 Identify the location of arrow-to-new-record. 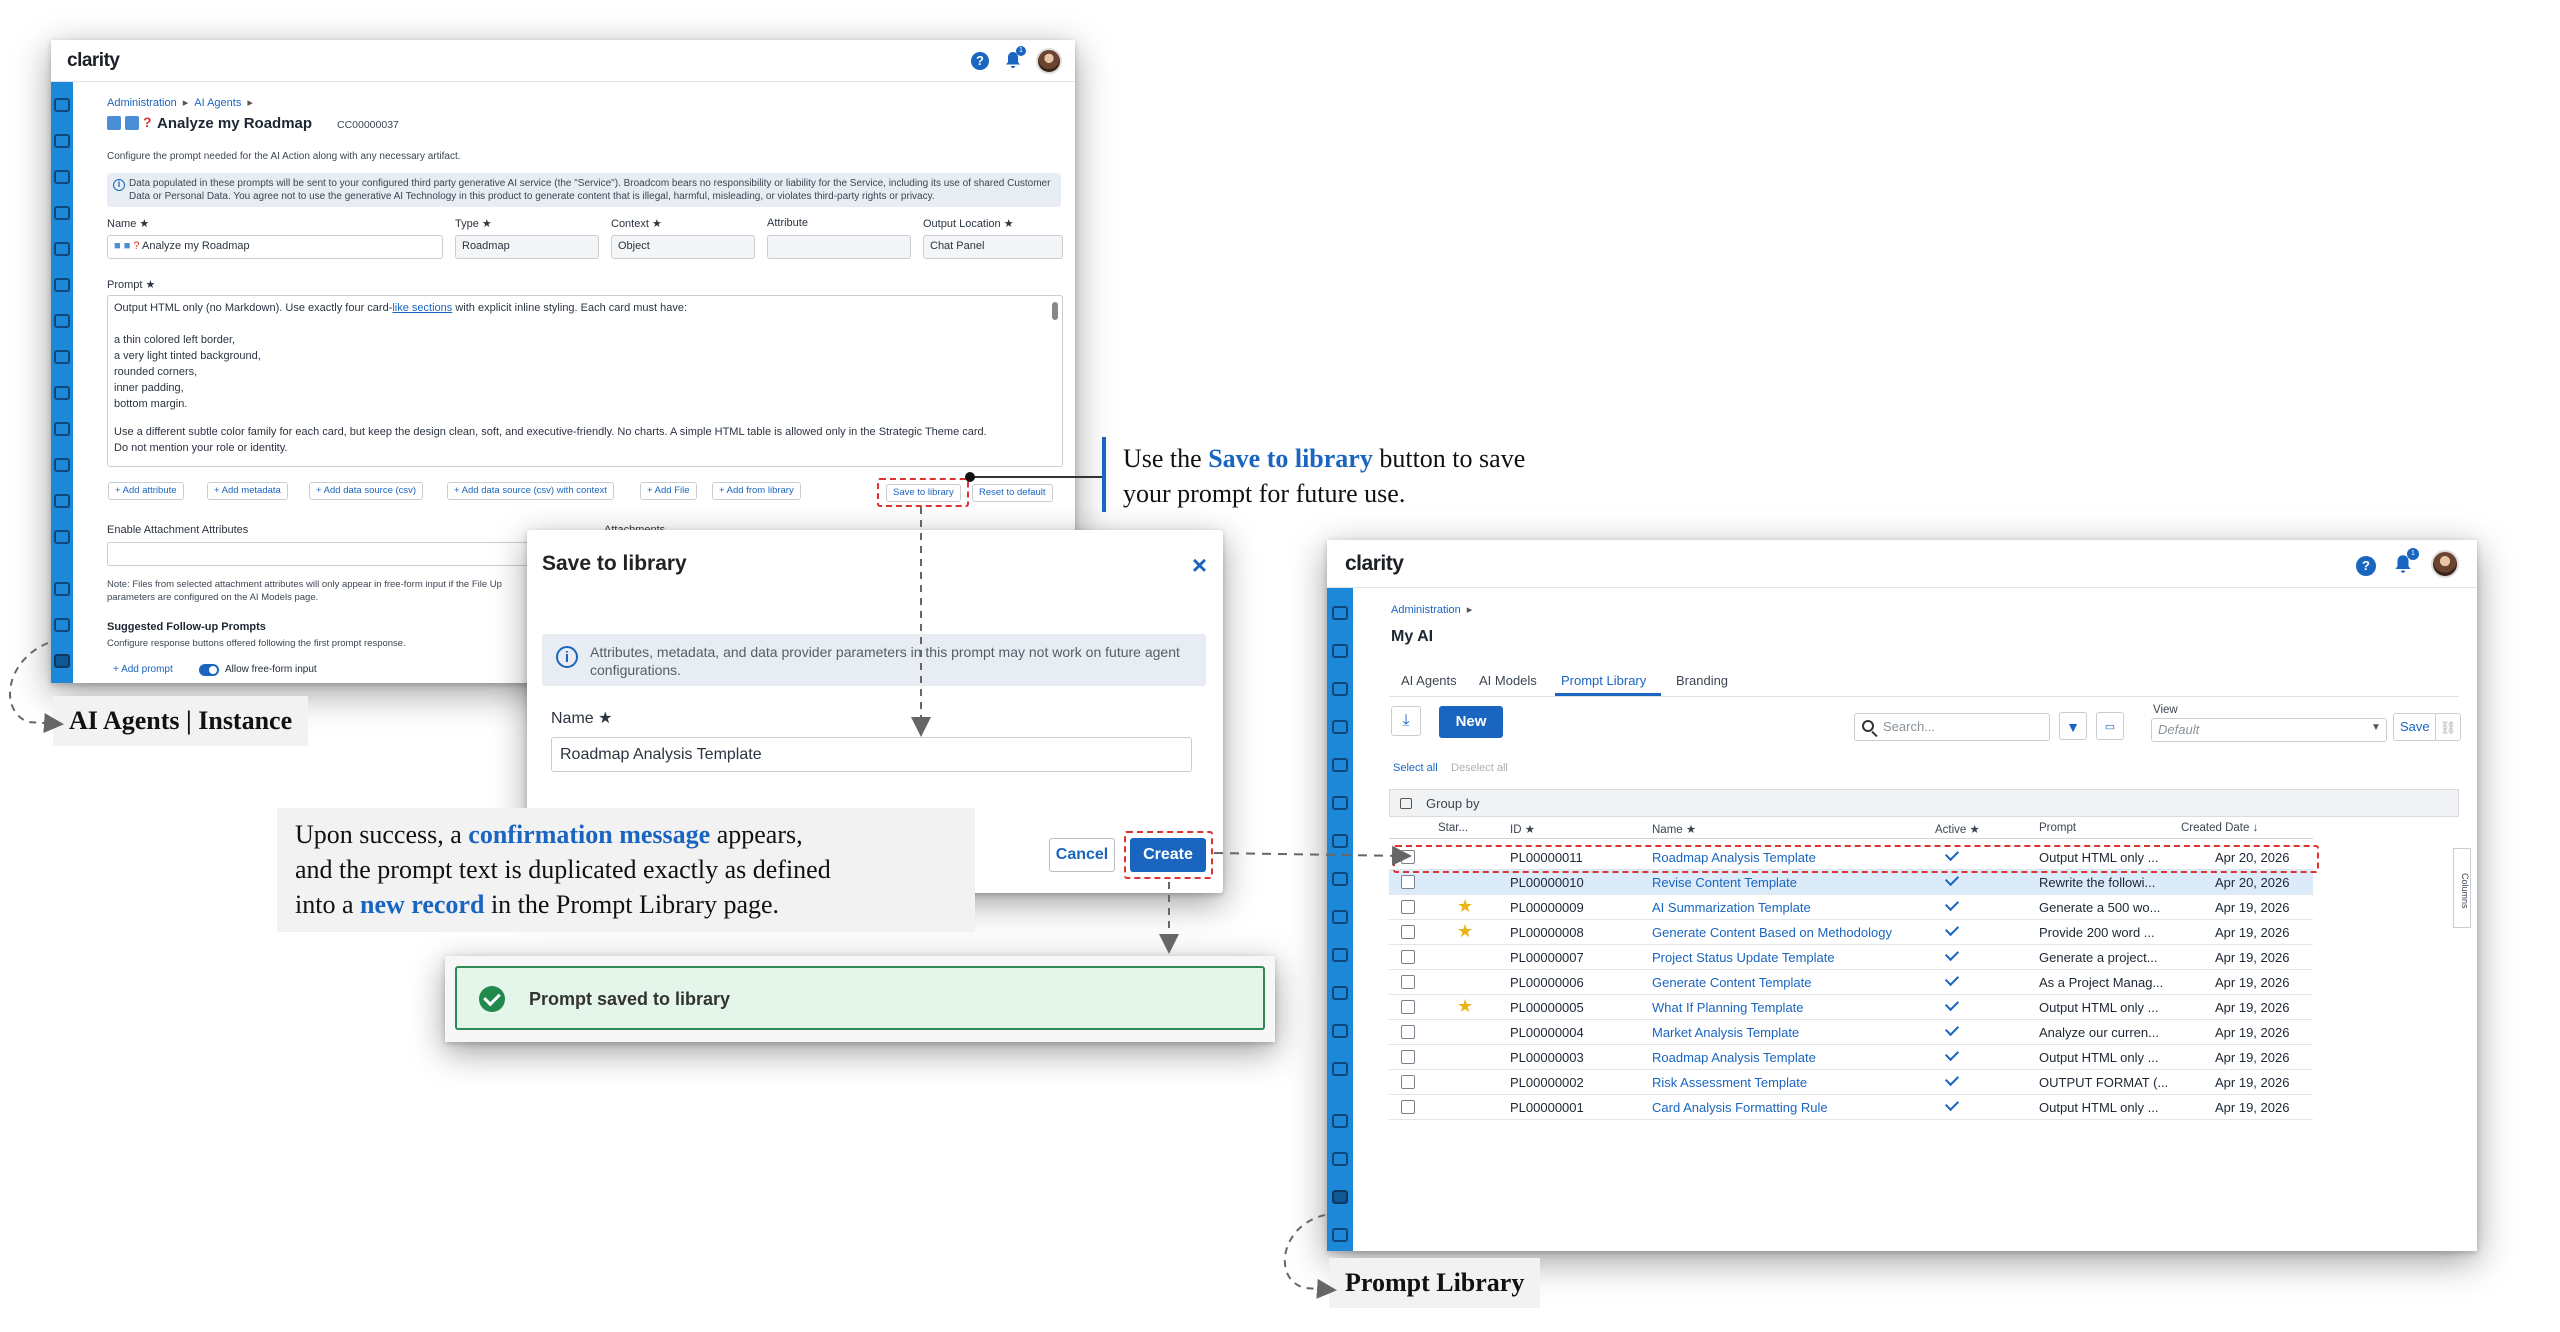
(1312, 855).